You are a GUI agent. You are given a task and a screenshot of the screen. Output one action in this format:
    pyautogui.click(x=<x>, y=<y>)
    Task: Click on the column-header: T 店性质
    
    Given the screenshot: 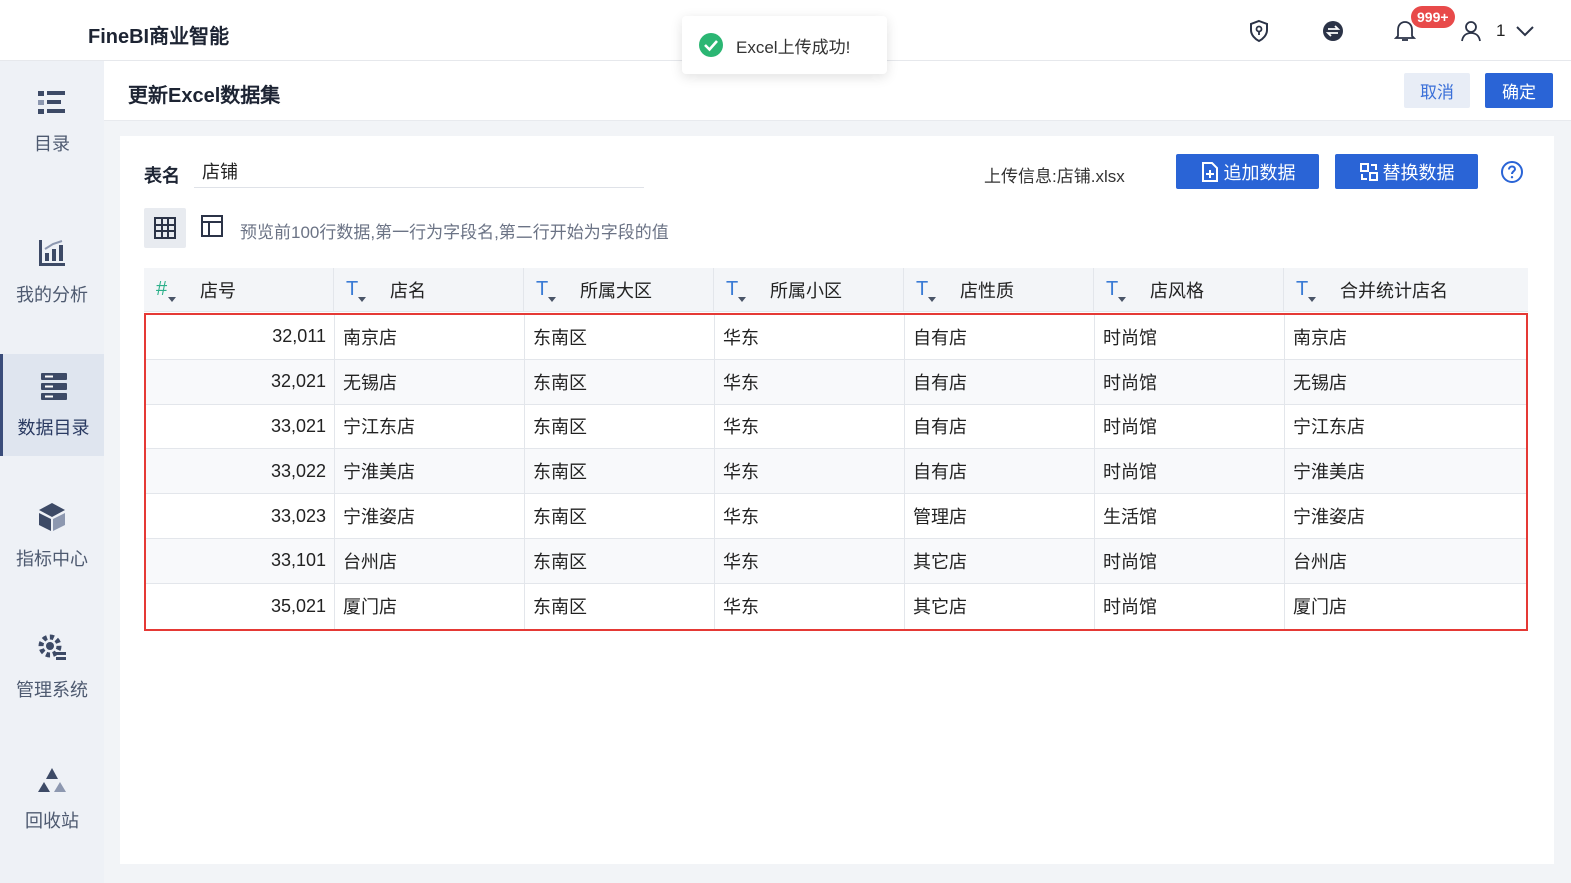 What is the action you would take?
    pyautogui.click(x=999, y=289)
    